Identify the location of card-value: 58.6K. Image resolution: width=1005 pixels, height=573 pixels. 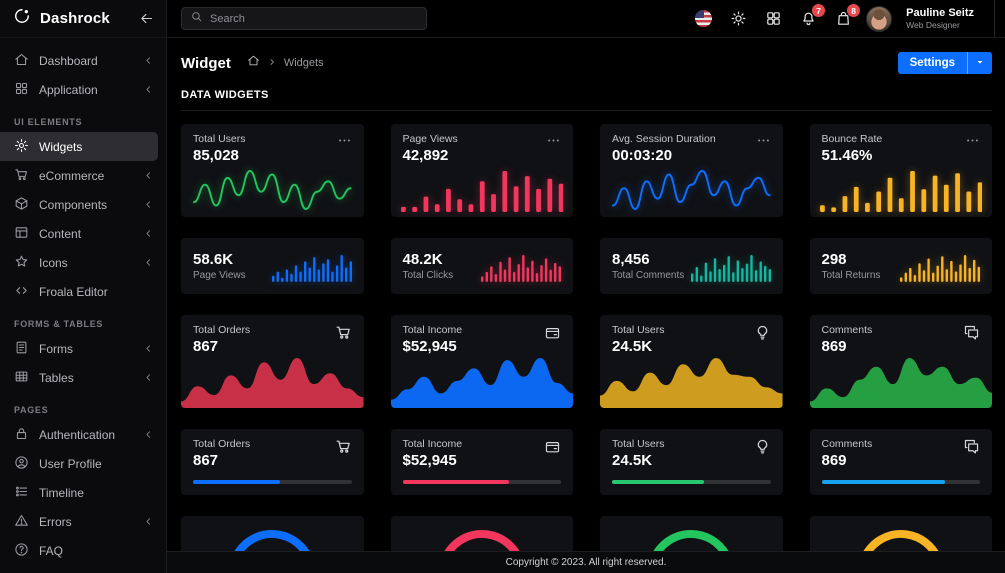
(213, 259).